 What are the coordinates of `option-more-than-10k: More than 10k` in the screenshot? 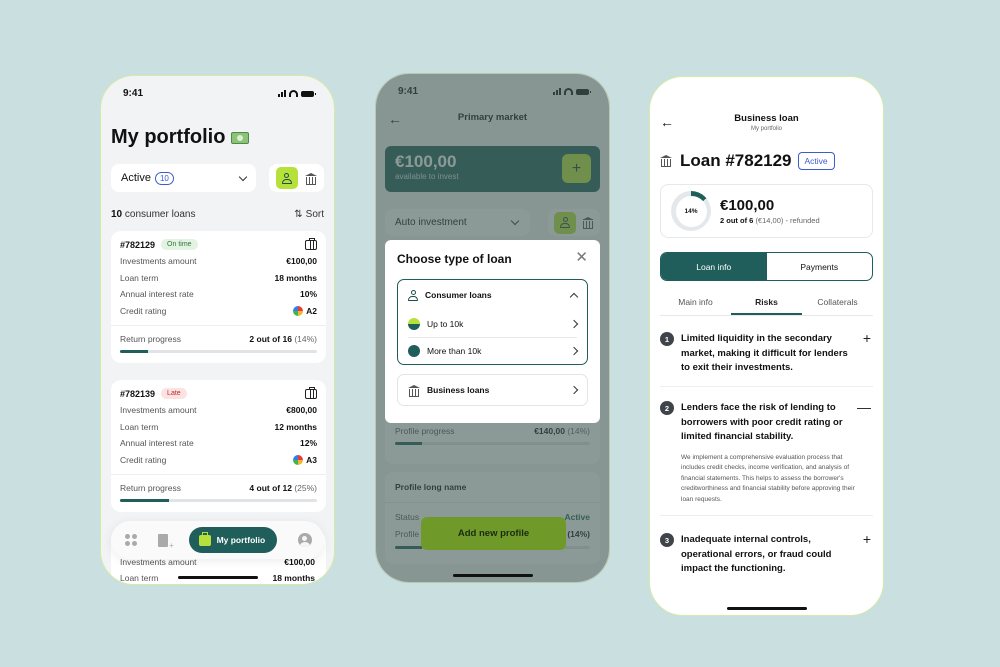 It's located at (493, 350).